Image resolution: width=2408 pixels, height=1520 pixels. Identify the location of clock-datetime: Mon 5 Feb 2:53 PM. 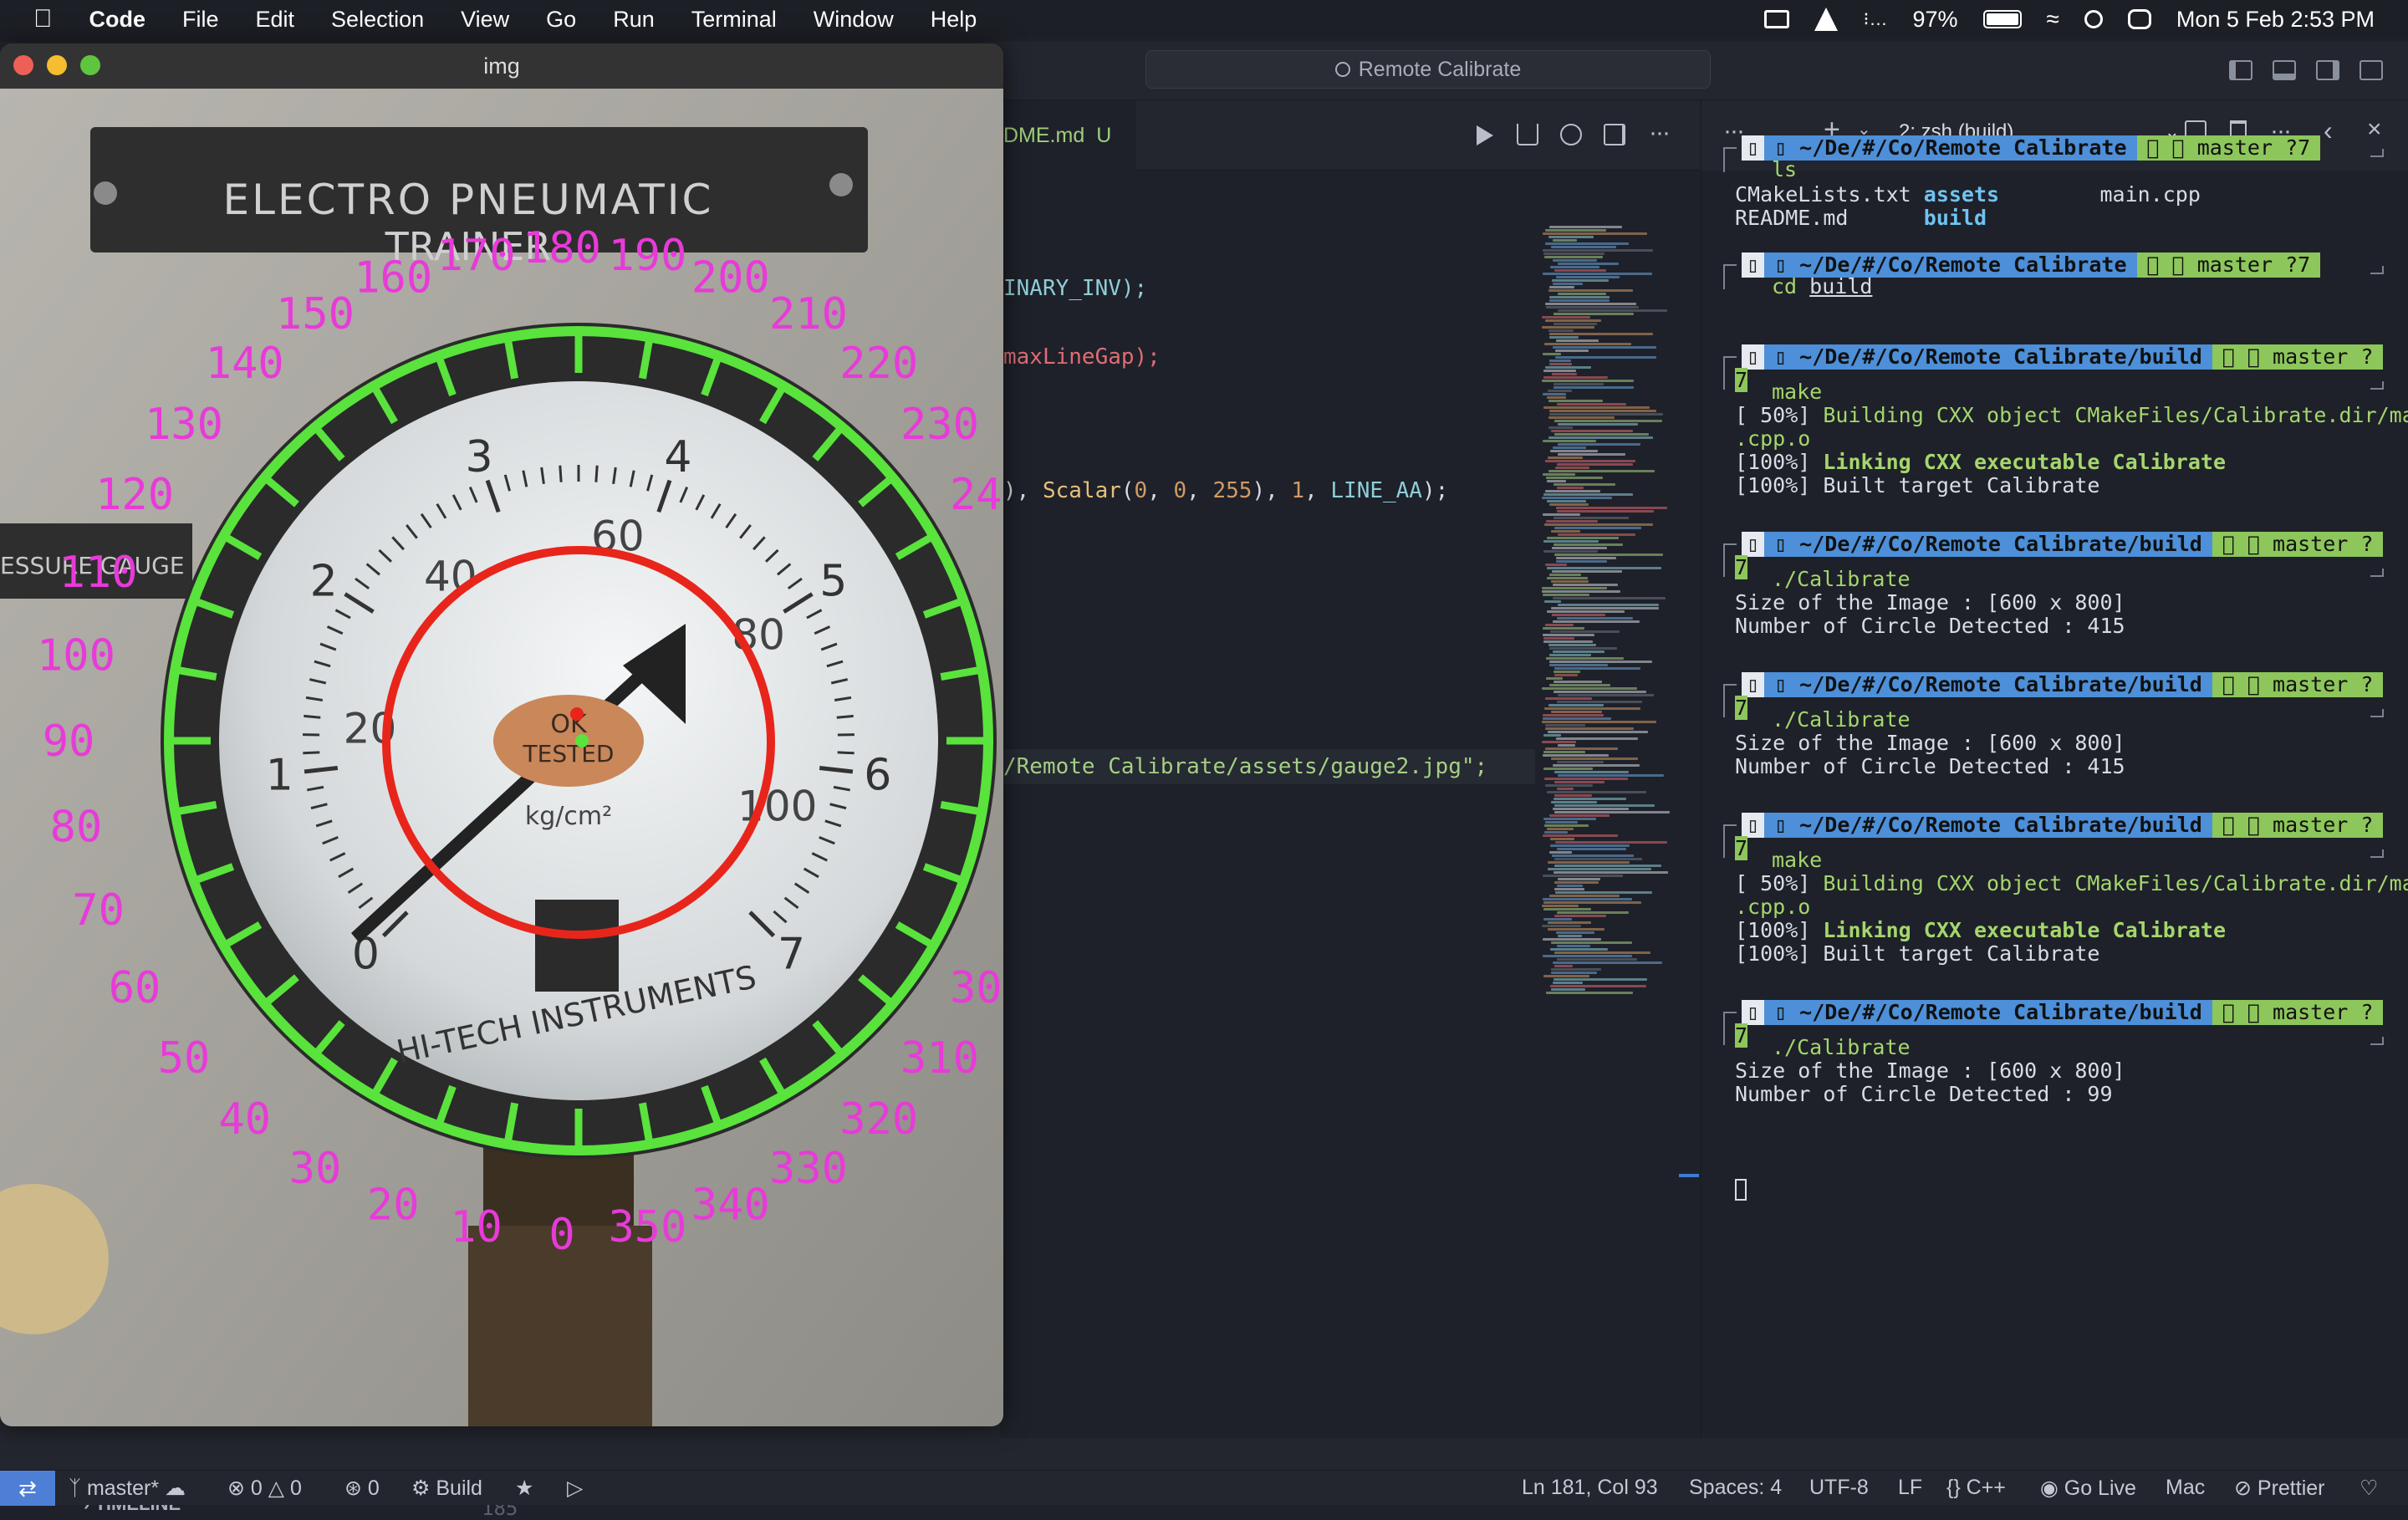
(2275, 20).